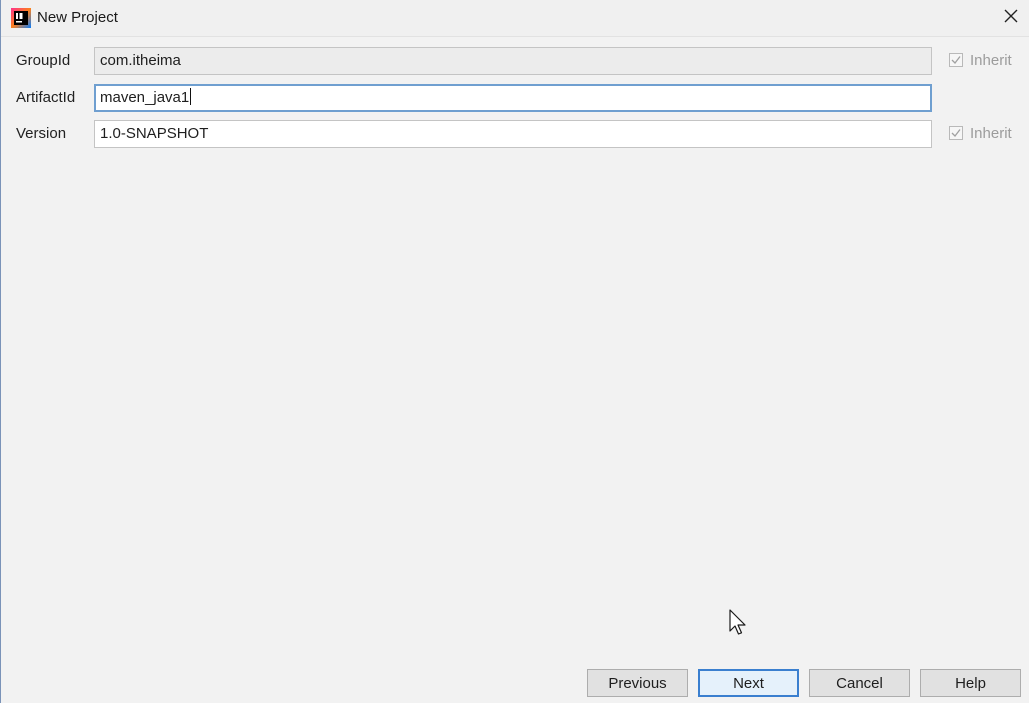 The height and width of the screenshot is (703, 1029). I want to click on close-button, so click(1011, 18).